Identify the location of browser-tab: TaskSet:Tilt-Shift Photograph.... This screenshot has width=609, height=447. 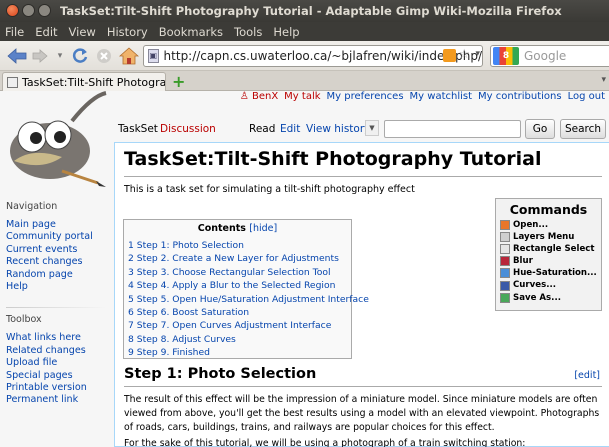
(84, 81).